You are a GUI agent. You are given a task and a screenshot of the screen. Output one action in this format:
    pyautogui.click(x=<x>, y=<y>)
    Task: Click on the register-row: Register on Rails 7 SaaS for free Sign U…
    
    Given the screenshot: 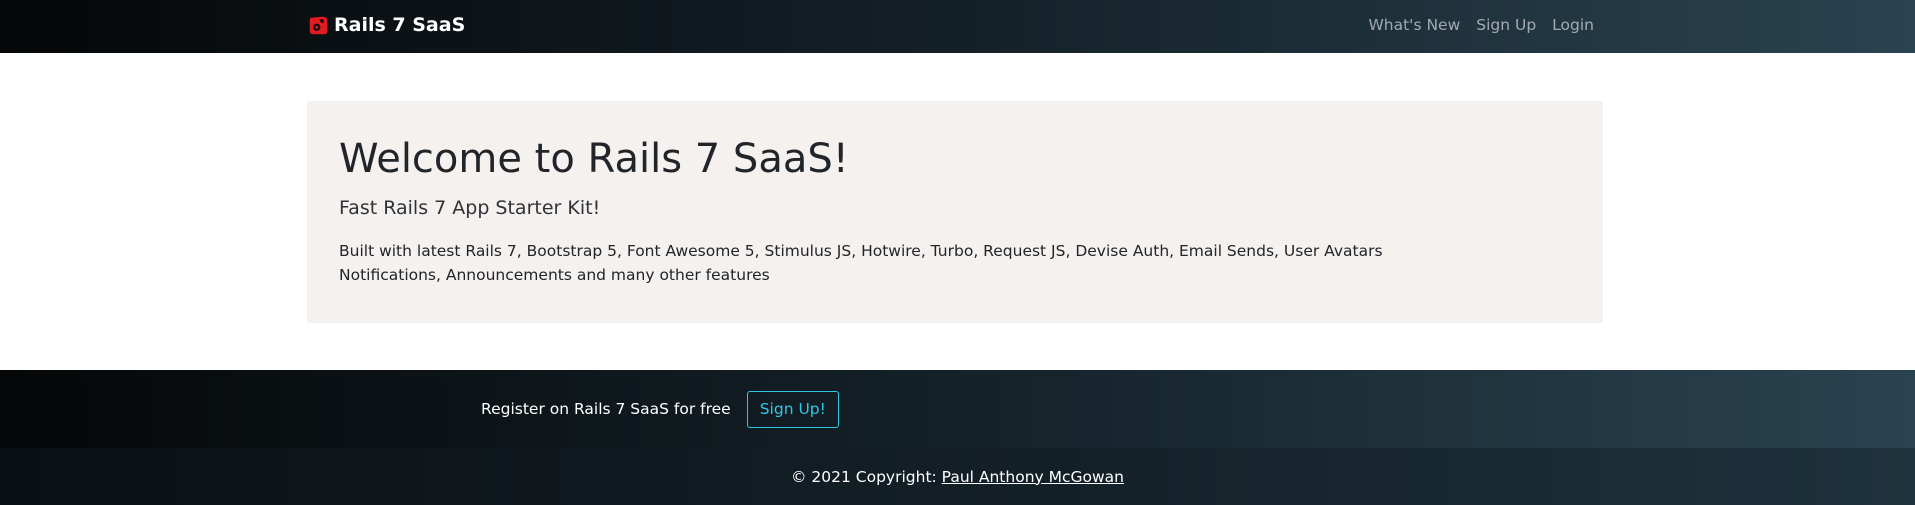 What is the action you would take?
    pyautogui.click(x=660, y=409)
    